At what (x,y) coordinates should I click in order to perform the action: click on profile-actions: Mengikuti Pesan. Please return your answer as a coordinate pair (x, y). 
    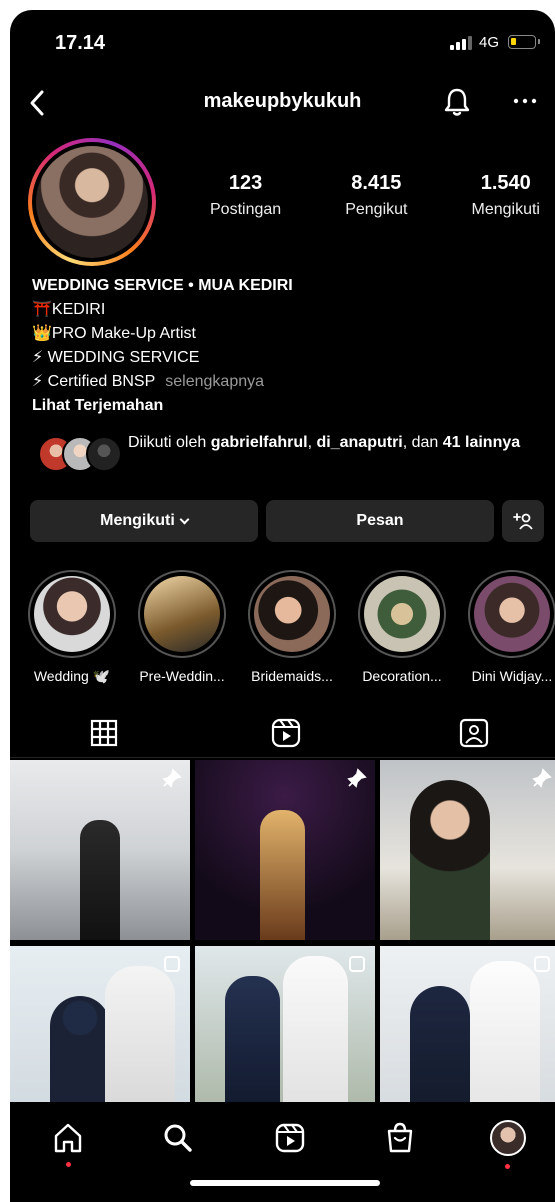
    Looking at the image, I should click on (287, 521).